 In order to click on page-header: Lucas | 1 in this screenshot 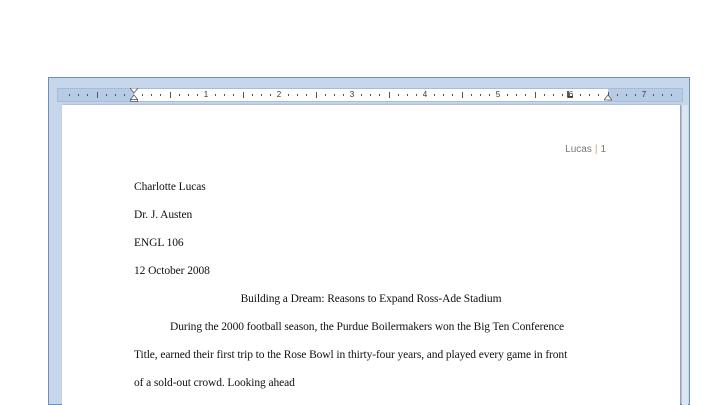, I will do `click(585, 149)`.